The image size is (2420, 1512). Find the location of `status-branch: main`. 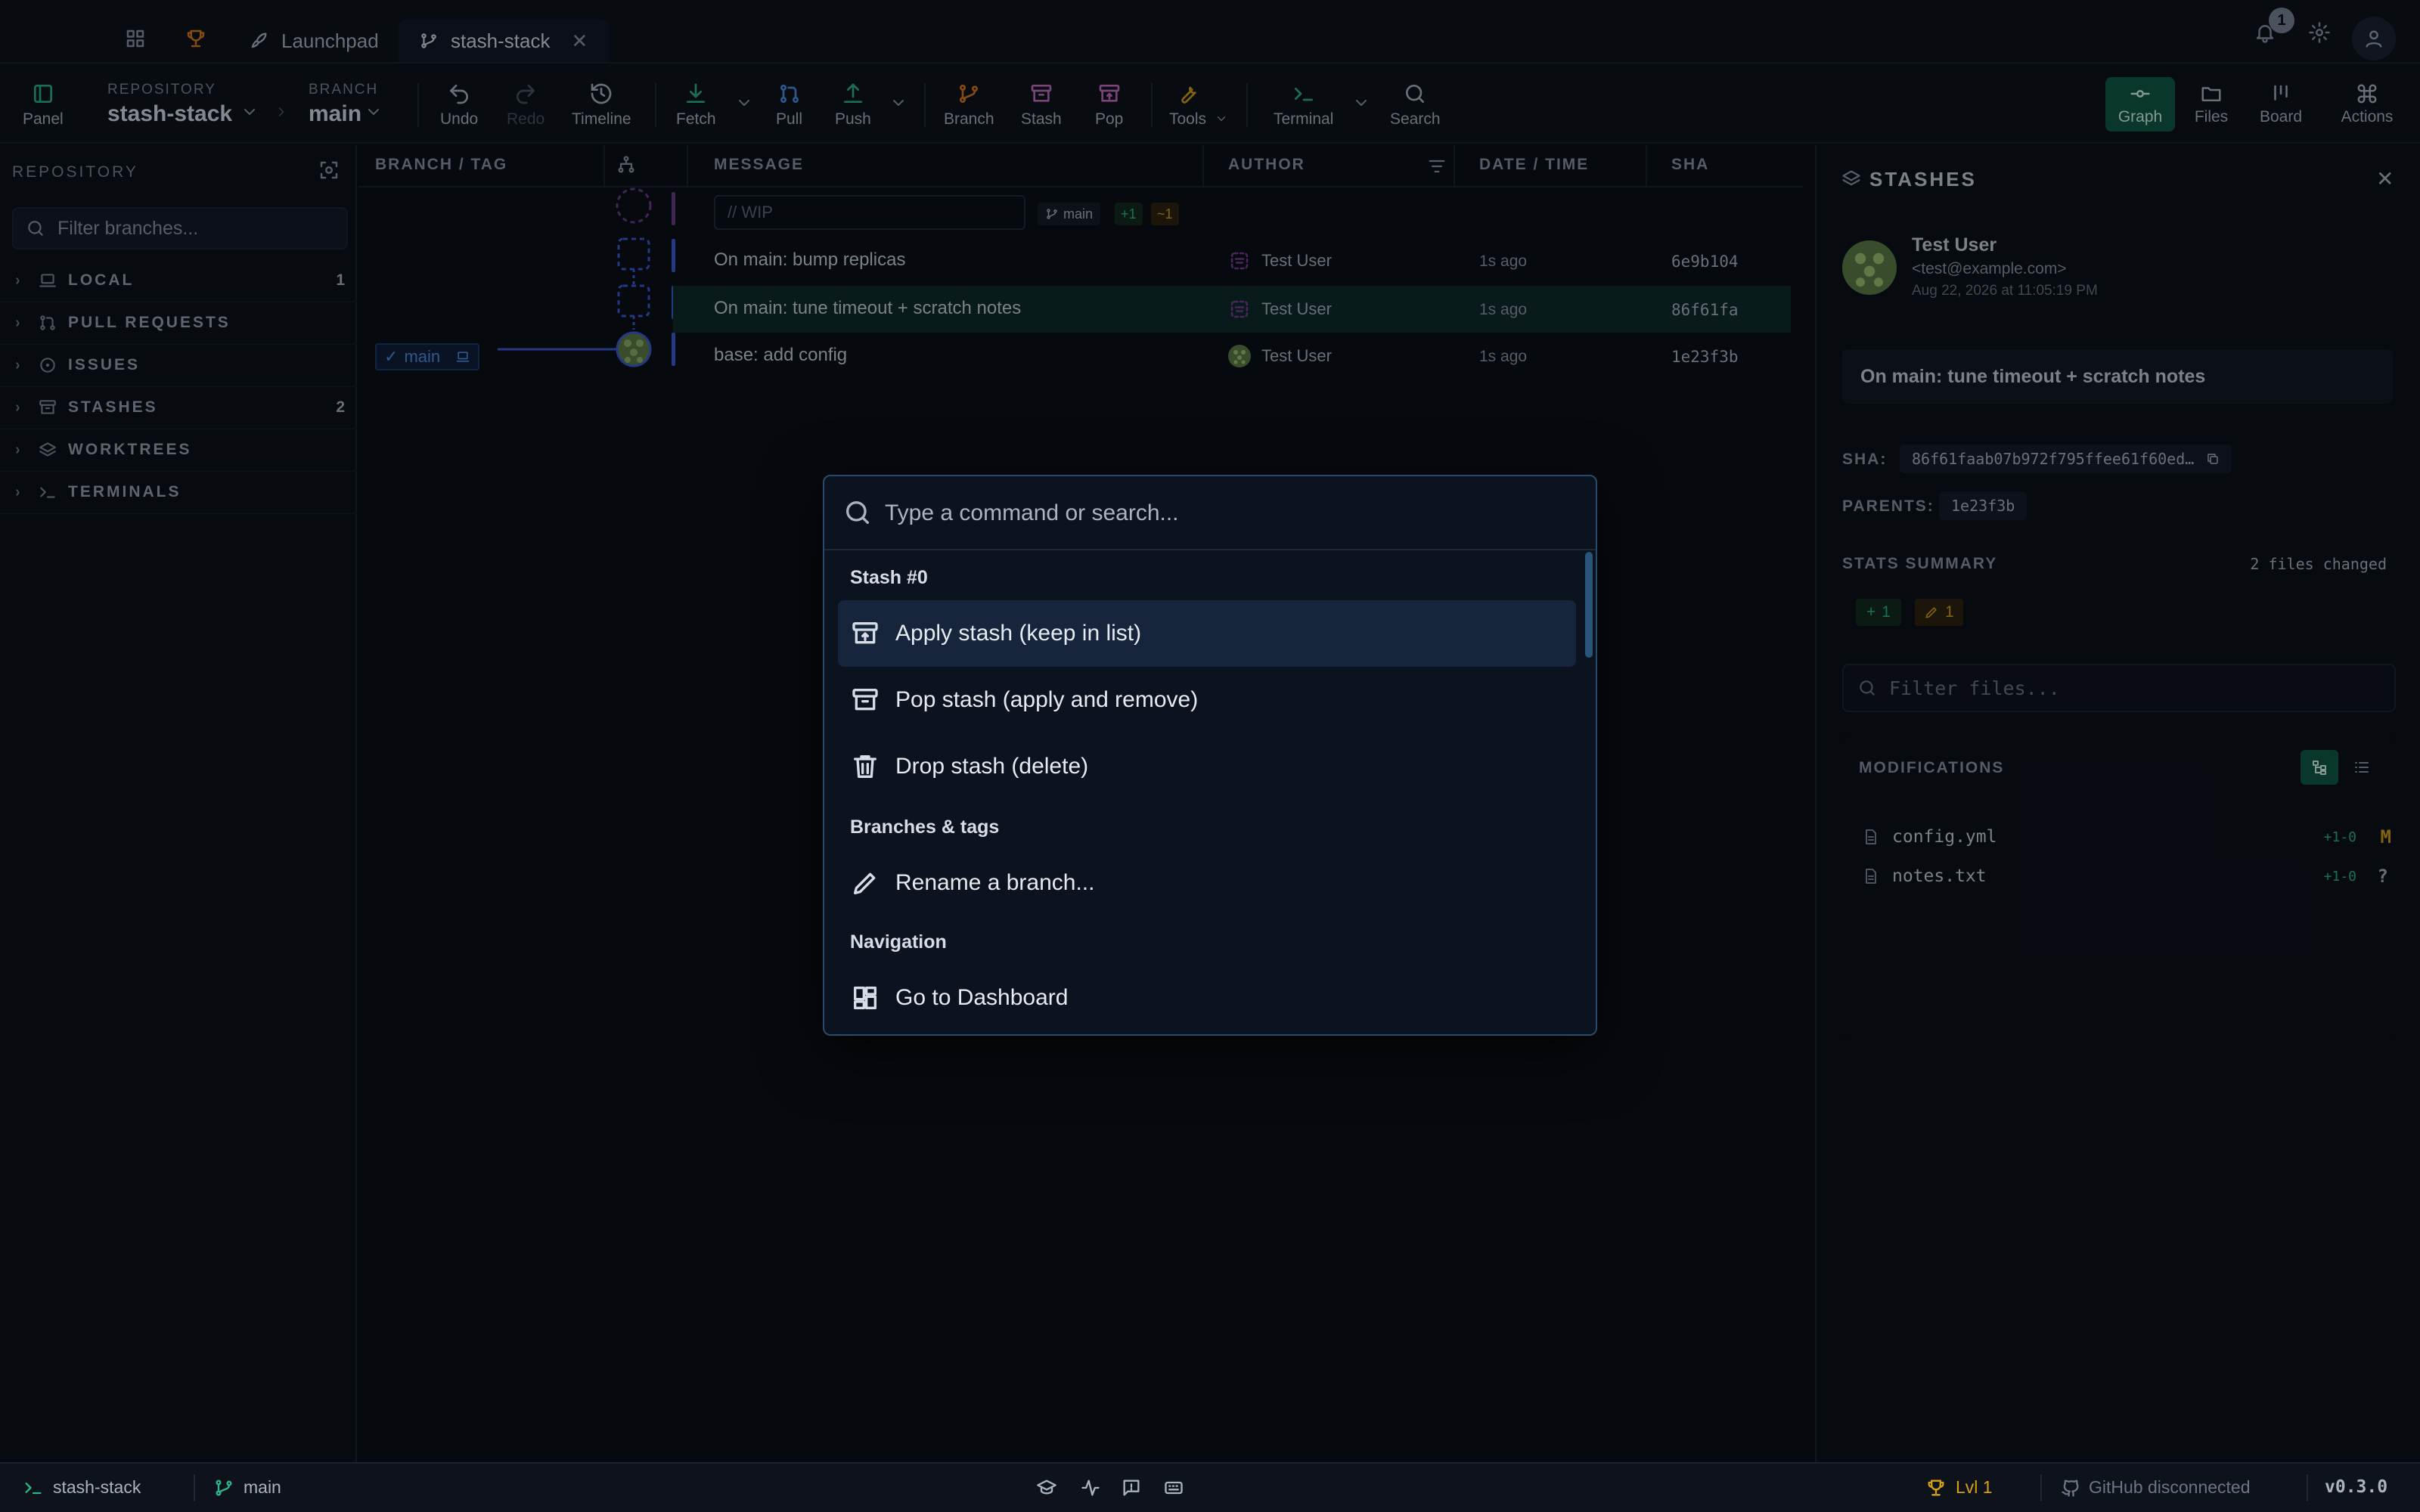

status-branch: main is located at coordinates (262, 1487).